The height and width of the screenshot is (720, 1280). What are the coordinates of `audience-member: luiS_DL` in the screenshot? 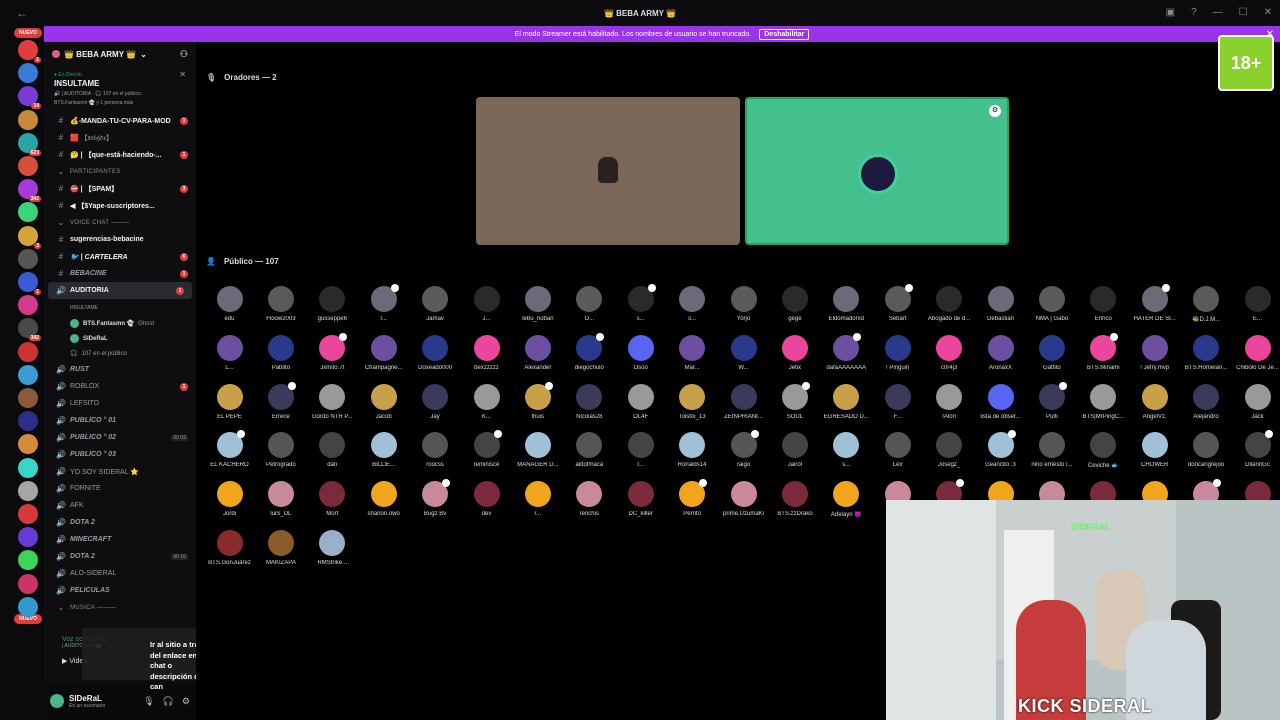 It's located at (280, 499).